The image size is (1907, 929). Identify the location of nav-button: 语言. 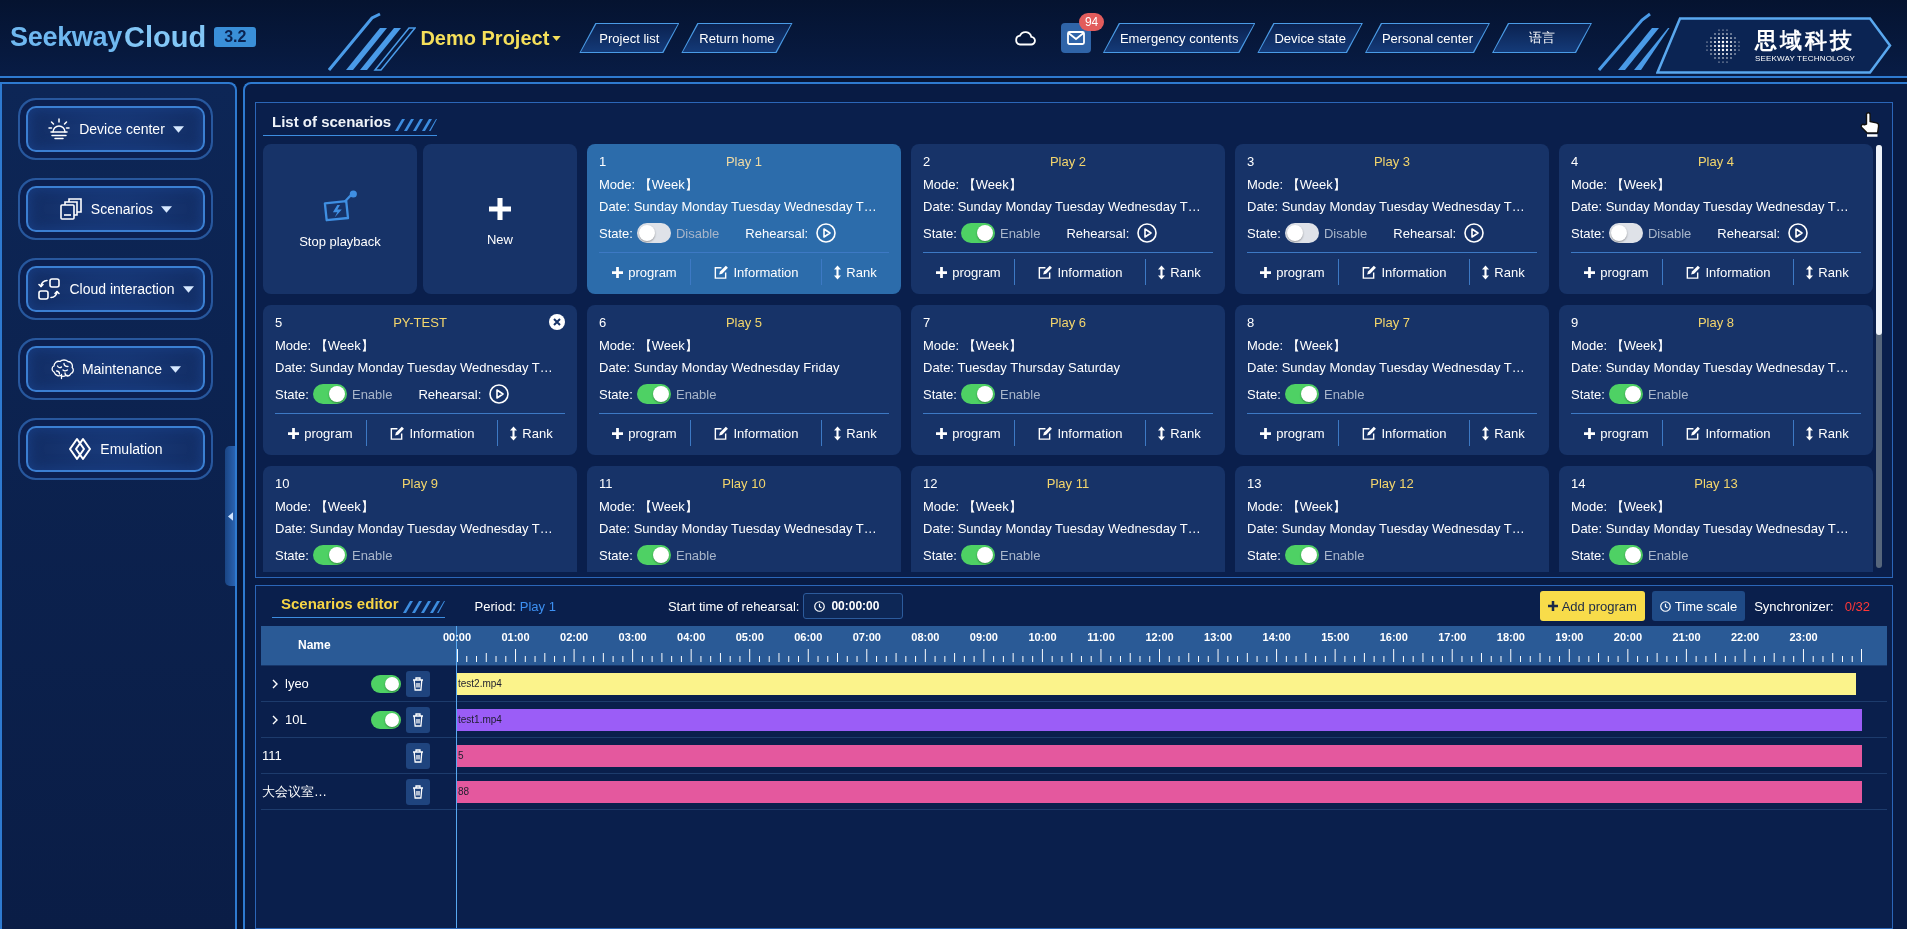
(1542, 38).